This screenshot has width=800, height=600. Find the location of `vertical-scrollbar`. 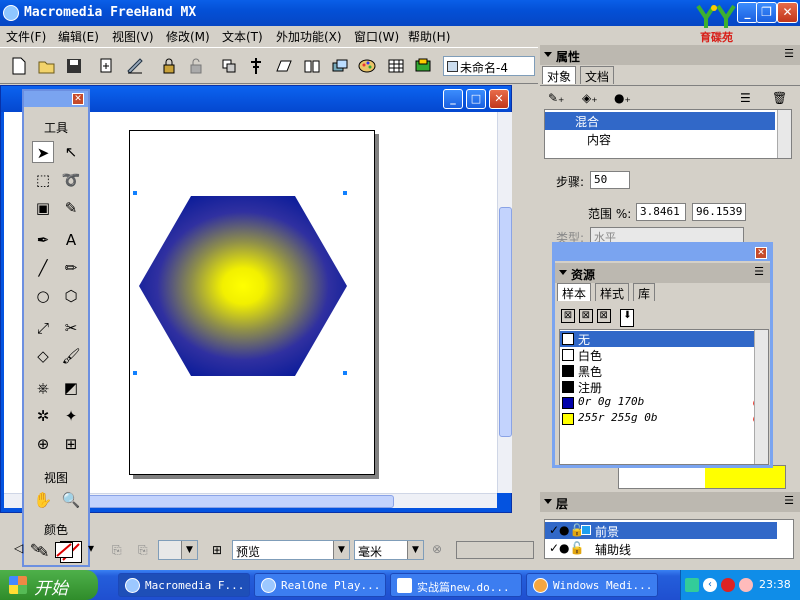

vertical-scrollbar is located at coordinates (504, 302).